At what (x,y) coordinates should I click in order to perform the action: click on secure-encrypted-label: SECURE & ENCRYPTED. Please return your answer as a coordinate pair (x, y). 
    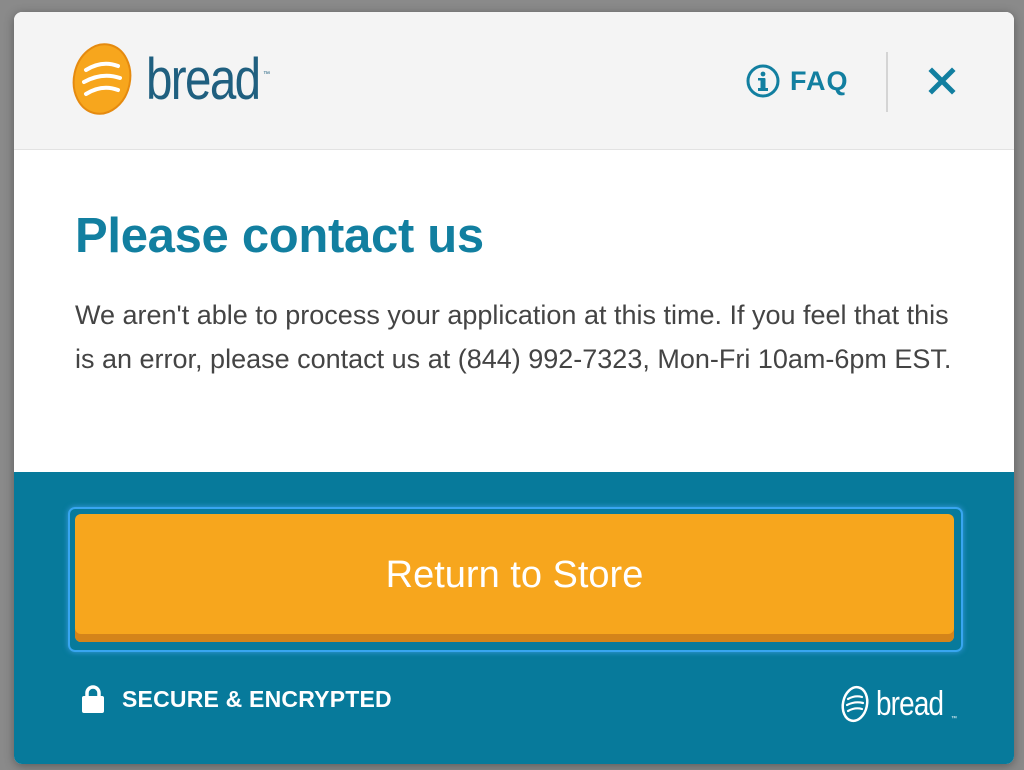
    Looking at the image, I should click on (257, 698).